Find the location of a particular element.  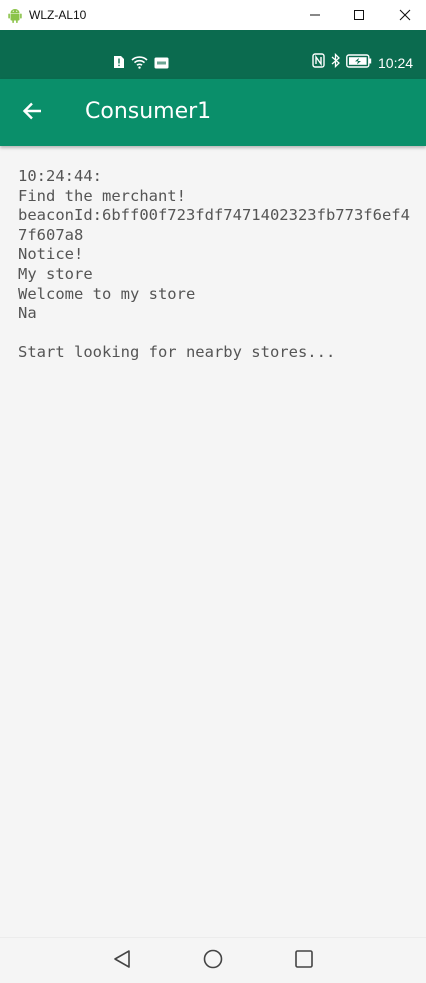

status-icons-right: 10:24 is located at coordinates (363, 62).